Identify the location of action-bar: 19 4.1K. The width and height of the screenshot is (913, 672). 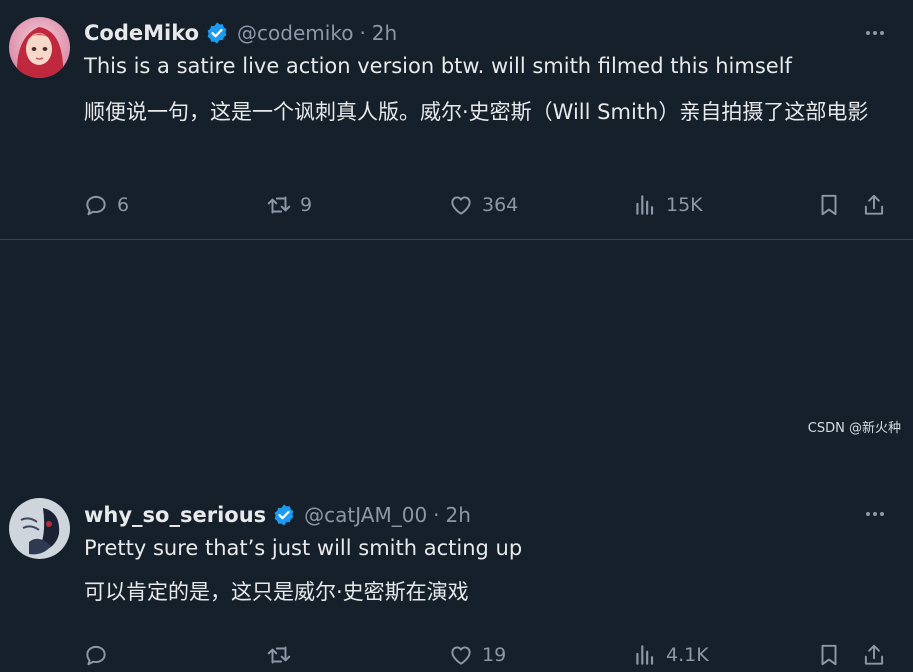
(488, 655).